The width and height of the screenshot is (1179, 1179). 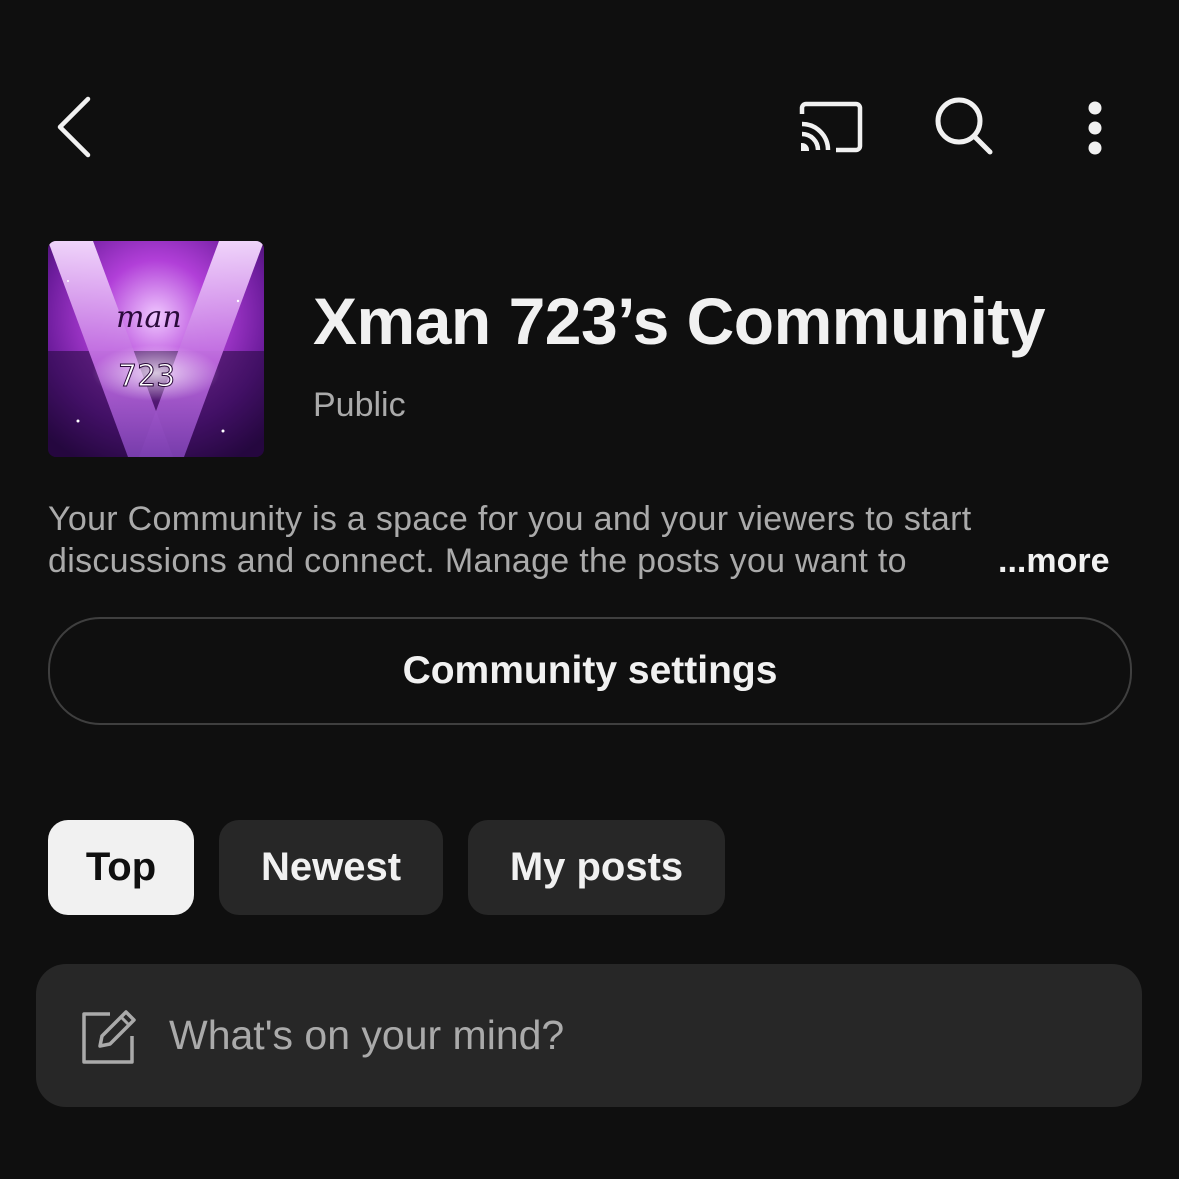 I want to click on cast-button, so click(x=831, y=127).